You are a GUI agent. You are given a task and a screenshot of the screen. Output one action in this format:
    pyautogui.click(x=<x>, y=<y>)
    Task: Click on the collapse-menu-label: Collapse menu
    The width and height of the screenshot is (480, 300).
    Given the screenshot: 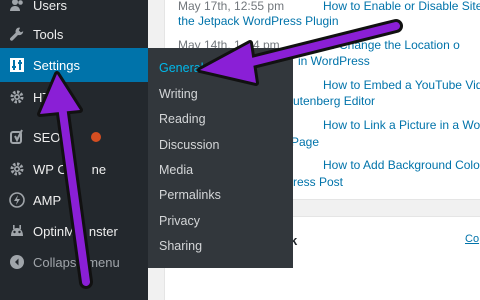 What is the action you would take?
    pyautogui.click(x=76, y=262)
    